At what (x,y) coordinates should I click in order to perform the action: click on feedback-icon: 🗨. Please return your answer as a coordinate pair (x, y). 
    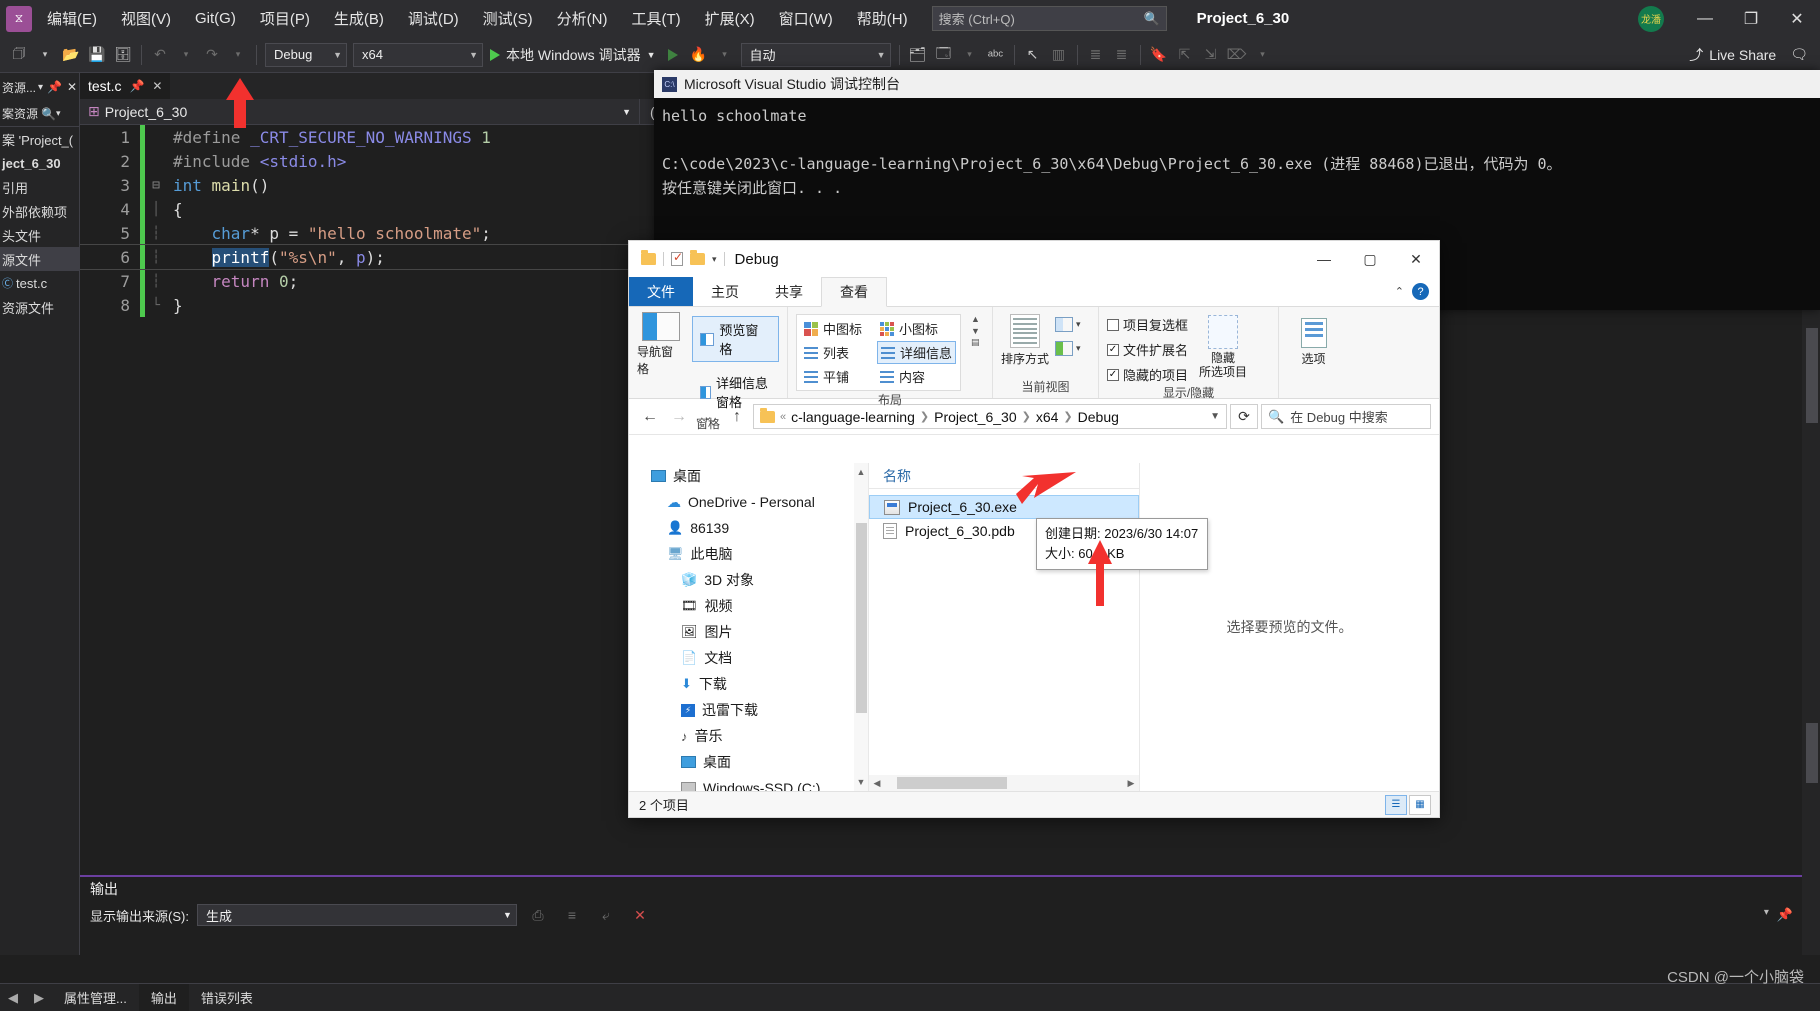
    Looking at the image, I should click on (1799, 54).